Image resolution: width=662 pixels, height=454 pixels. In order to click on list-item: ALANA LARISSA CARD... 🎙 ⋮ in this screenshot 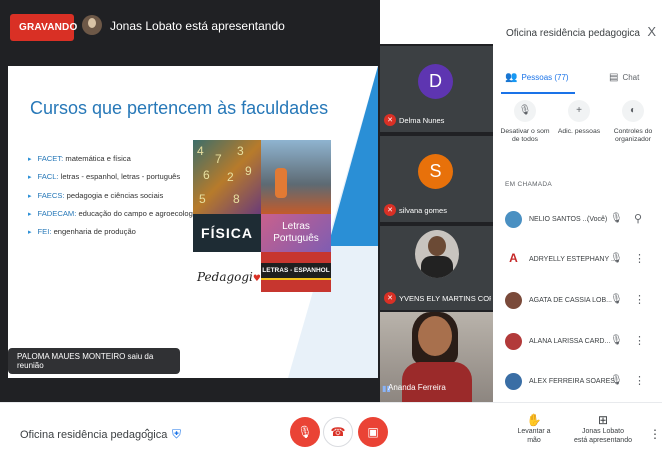, I will do `click(577, 342)`.